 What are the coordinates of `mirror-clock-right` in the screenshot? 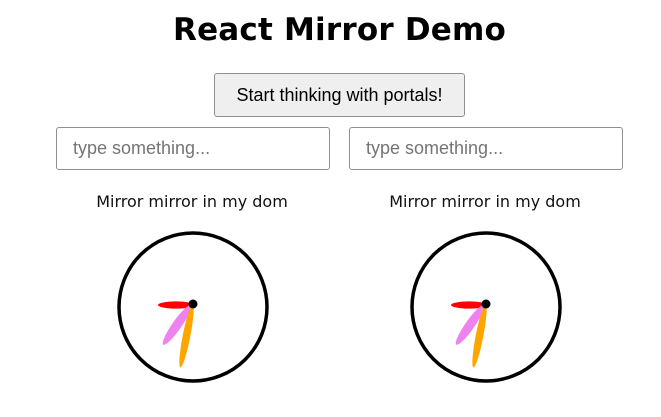 It's located at (486, 307).